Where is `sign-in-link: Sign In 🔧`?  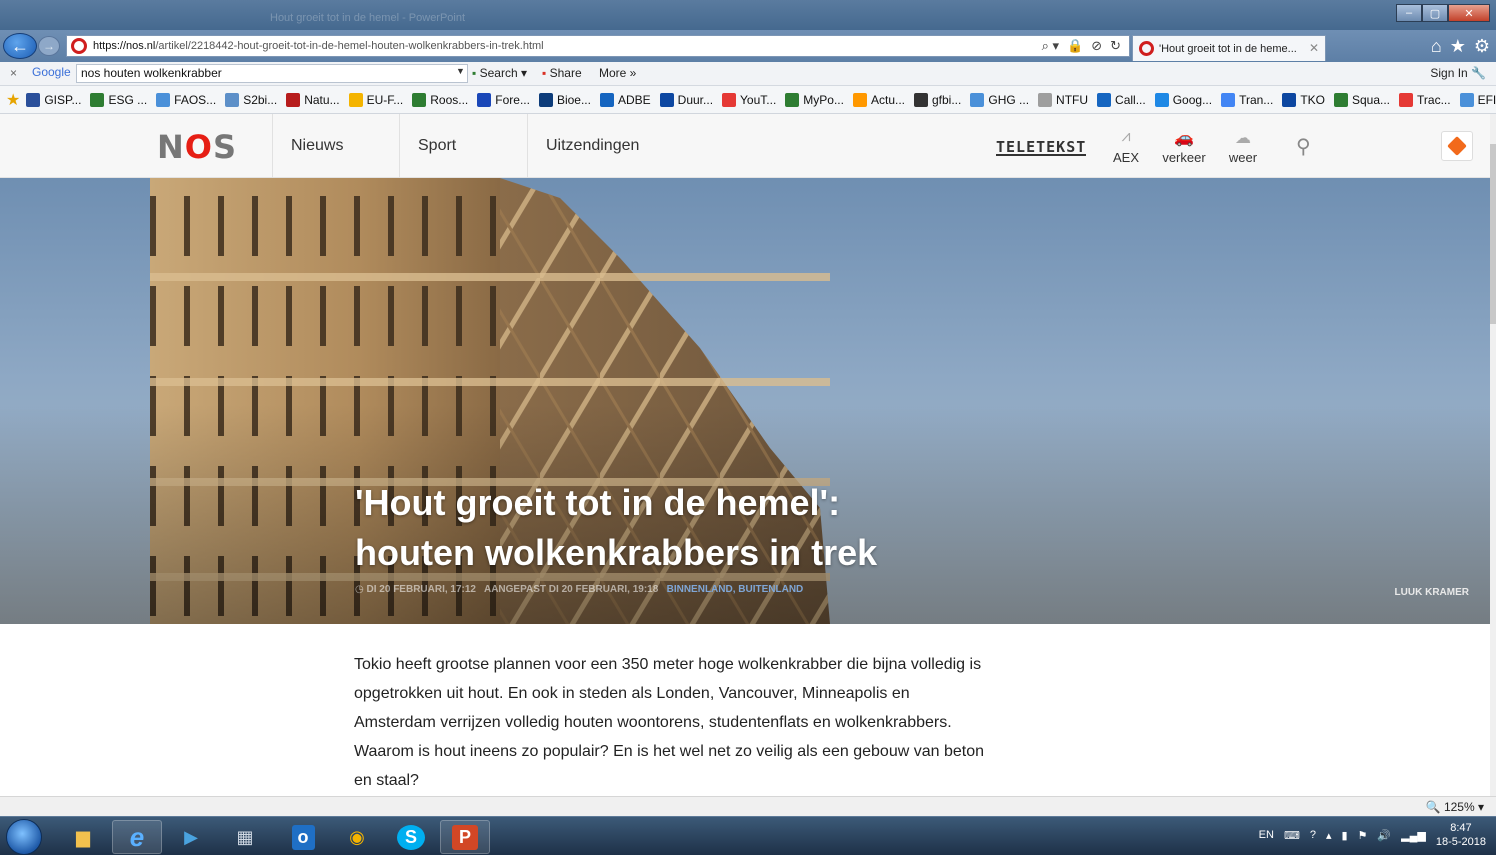 sign-in-link: Sign In 🔧 is located at coordinates (1458, 73).